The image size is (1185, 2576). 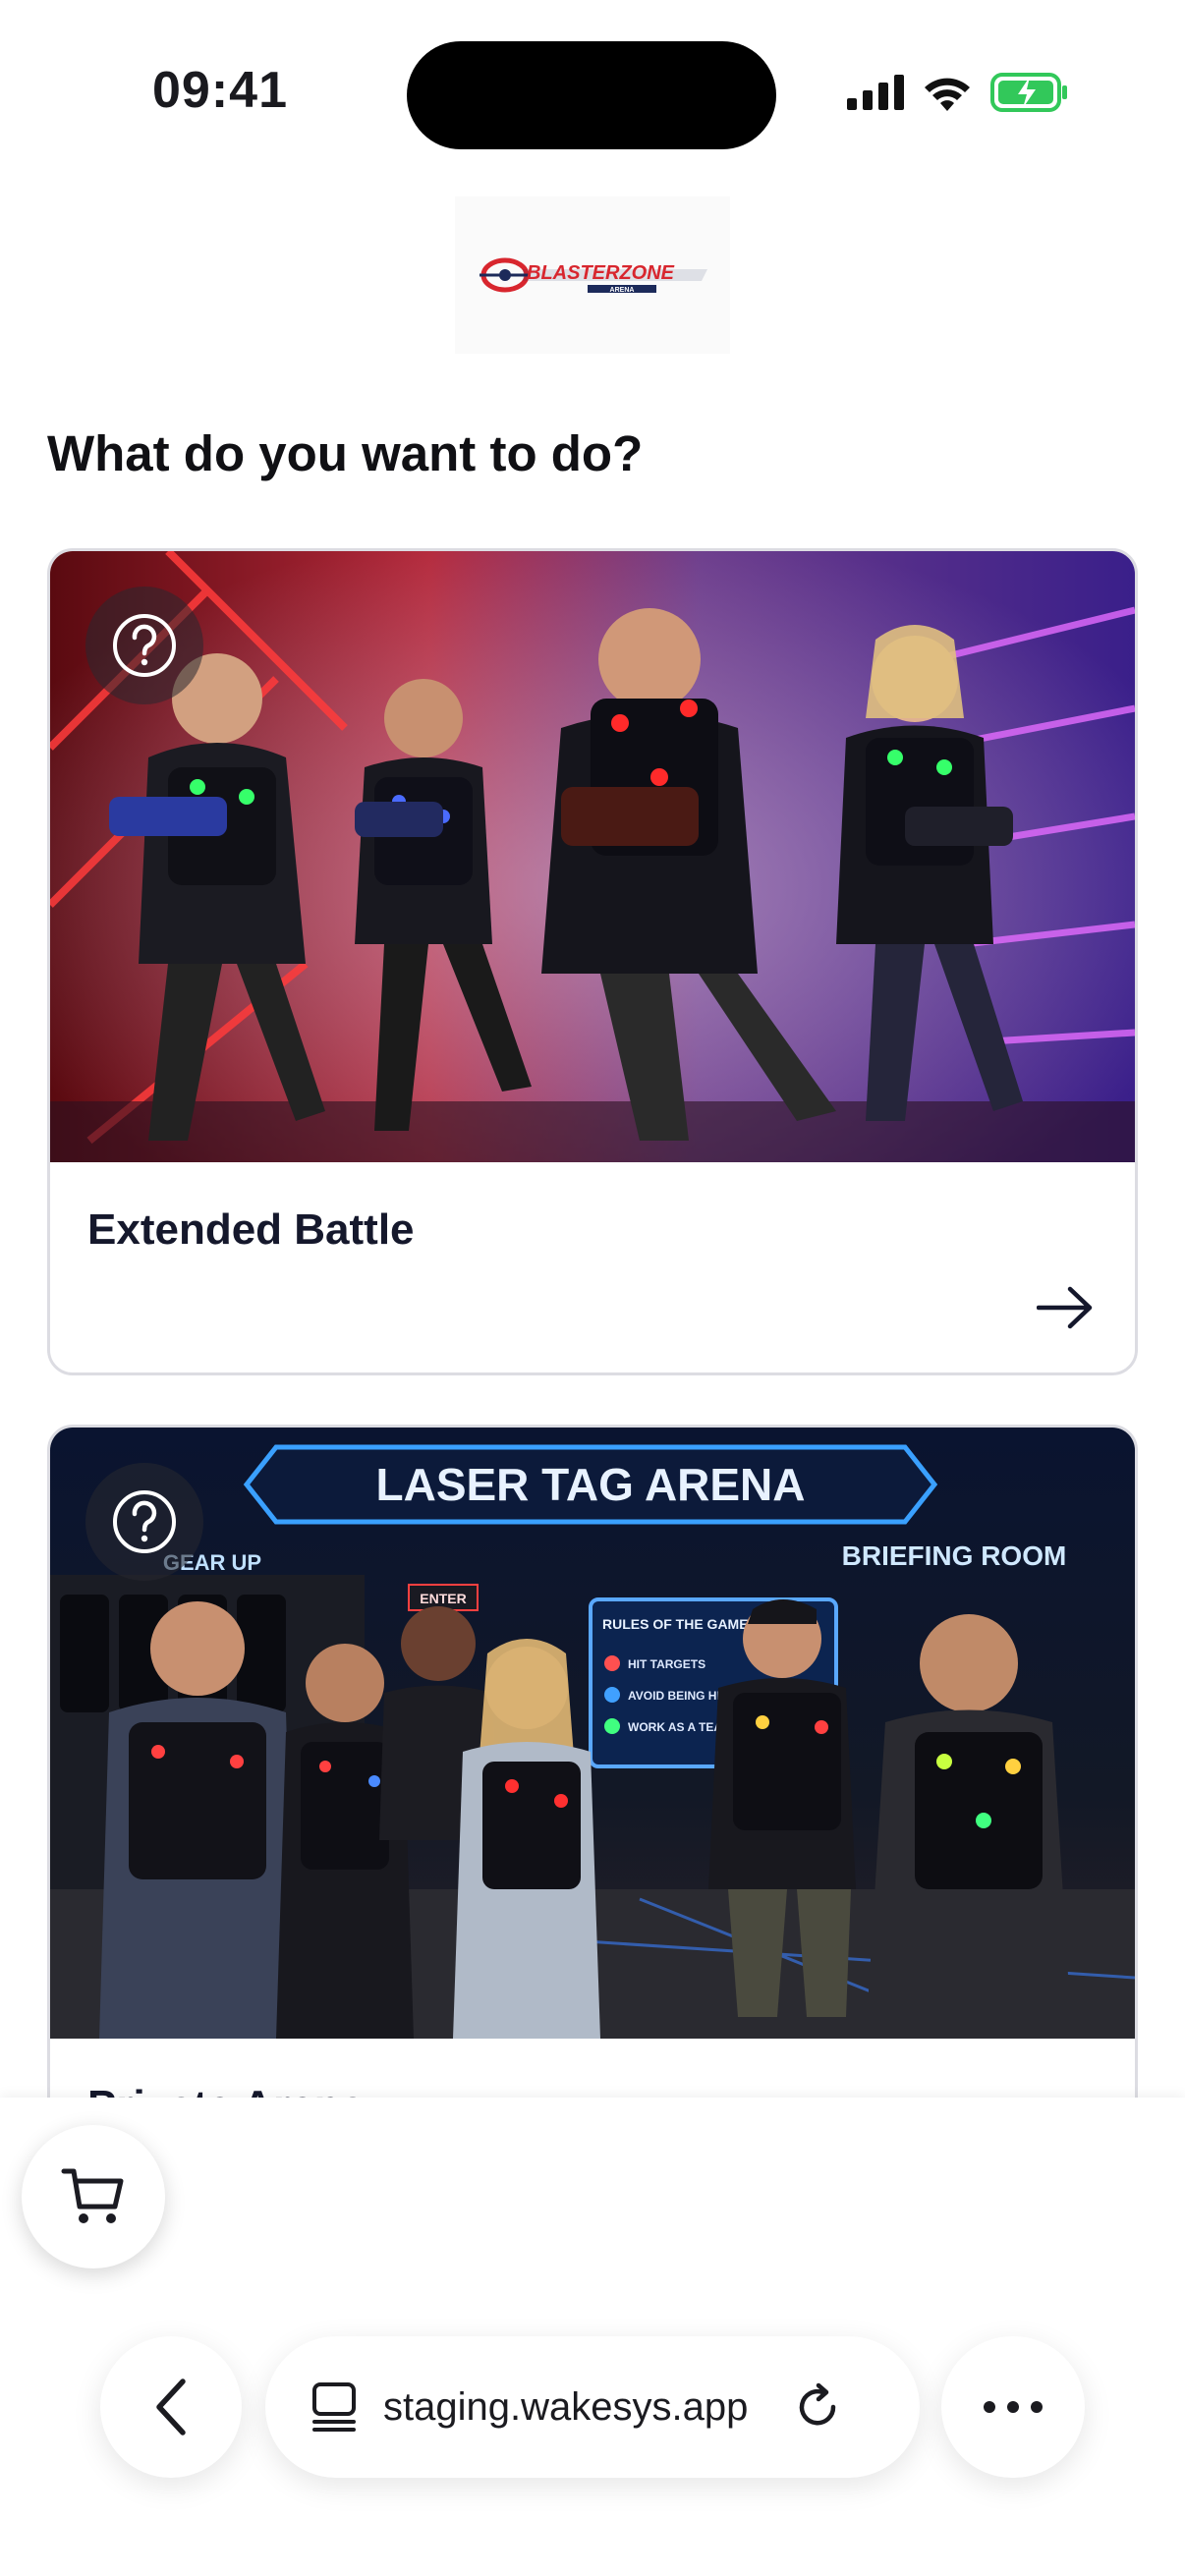 I want to click on briefing-room-sign: BRIEFING ROOM, so click(x=955, y=1555).